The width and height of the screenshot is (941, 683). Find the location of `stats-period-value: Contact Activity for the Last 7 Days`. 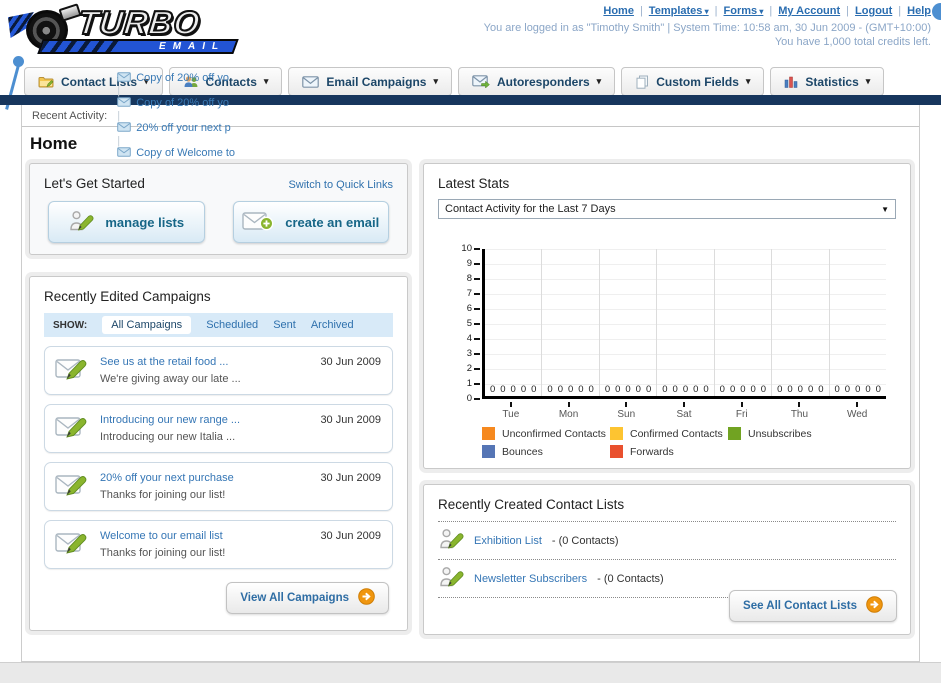

stats-period-value: Contact Activity for the Last 7 Days is located at coordinates (530, 209).